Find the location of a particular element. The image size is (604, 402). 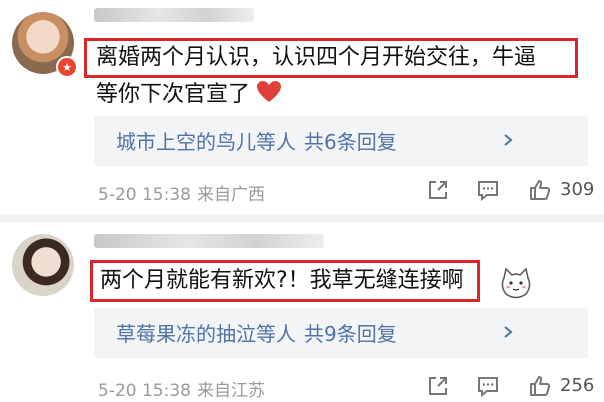

reply-names: 城市上空的鸟儿等人 is located at coordinates (206, 142).